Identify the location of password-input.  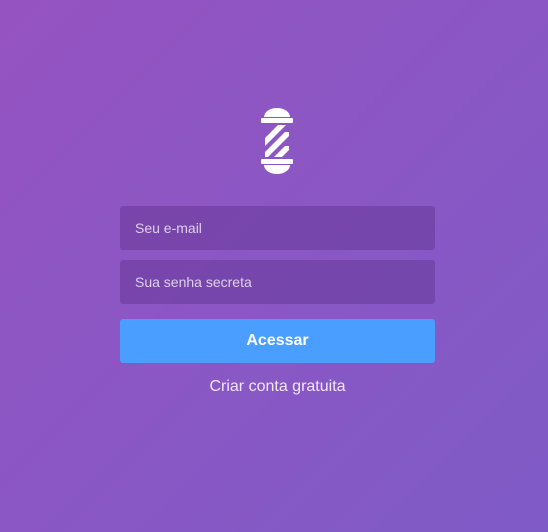
(277, 282).